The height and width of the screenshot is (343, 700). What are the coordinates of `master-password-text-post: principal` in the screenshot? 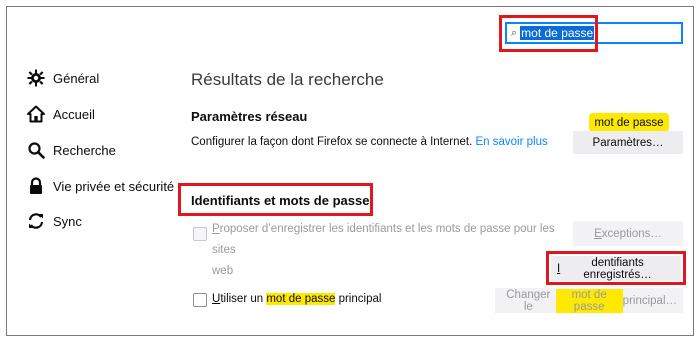 It's located at (358, 299).